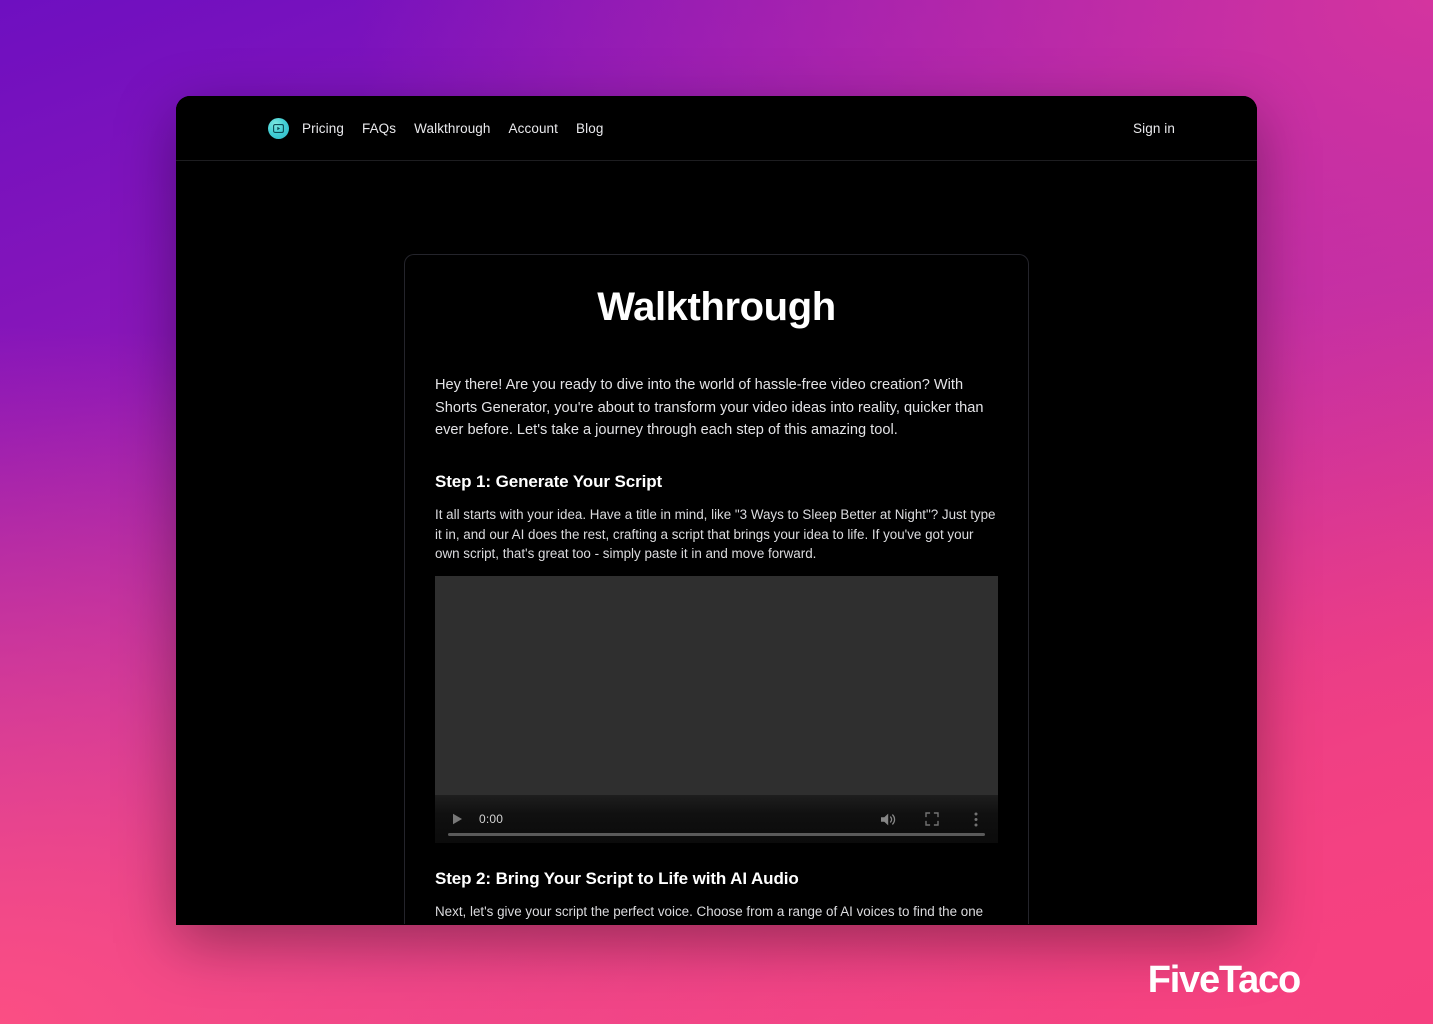 This screenshot has height=1024, width=1433. What do you see at coordinates (716, 710) in the screenshot?
I see `step-1-video-player: 0:00` at bounding box center [716, 710].